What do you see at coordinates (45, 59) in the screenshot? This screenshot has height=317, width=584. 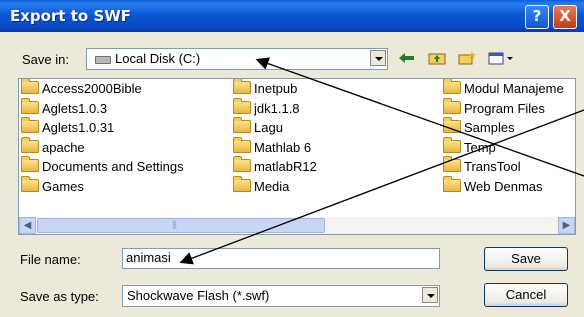 I see `save-in-label: Save in:` at bounding box center [45, 59].